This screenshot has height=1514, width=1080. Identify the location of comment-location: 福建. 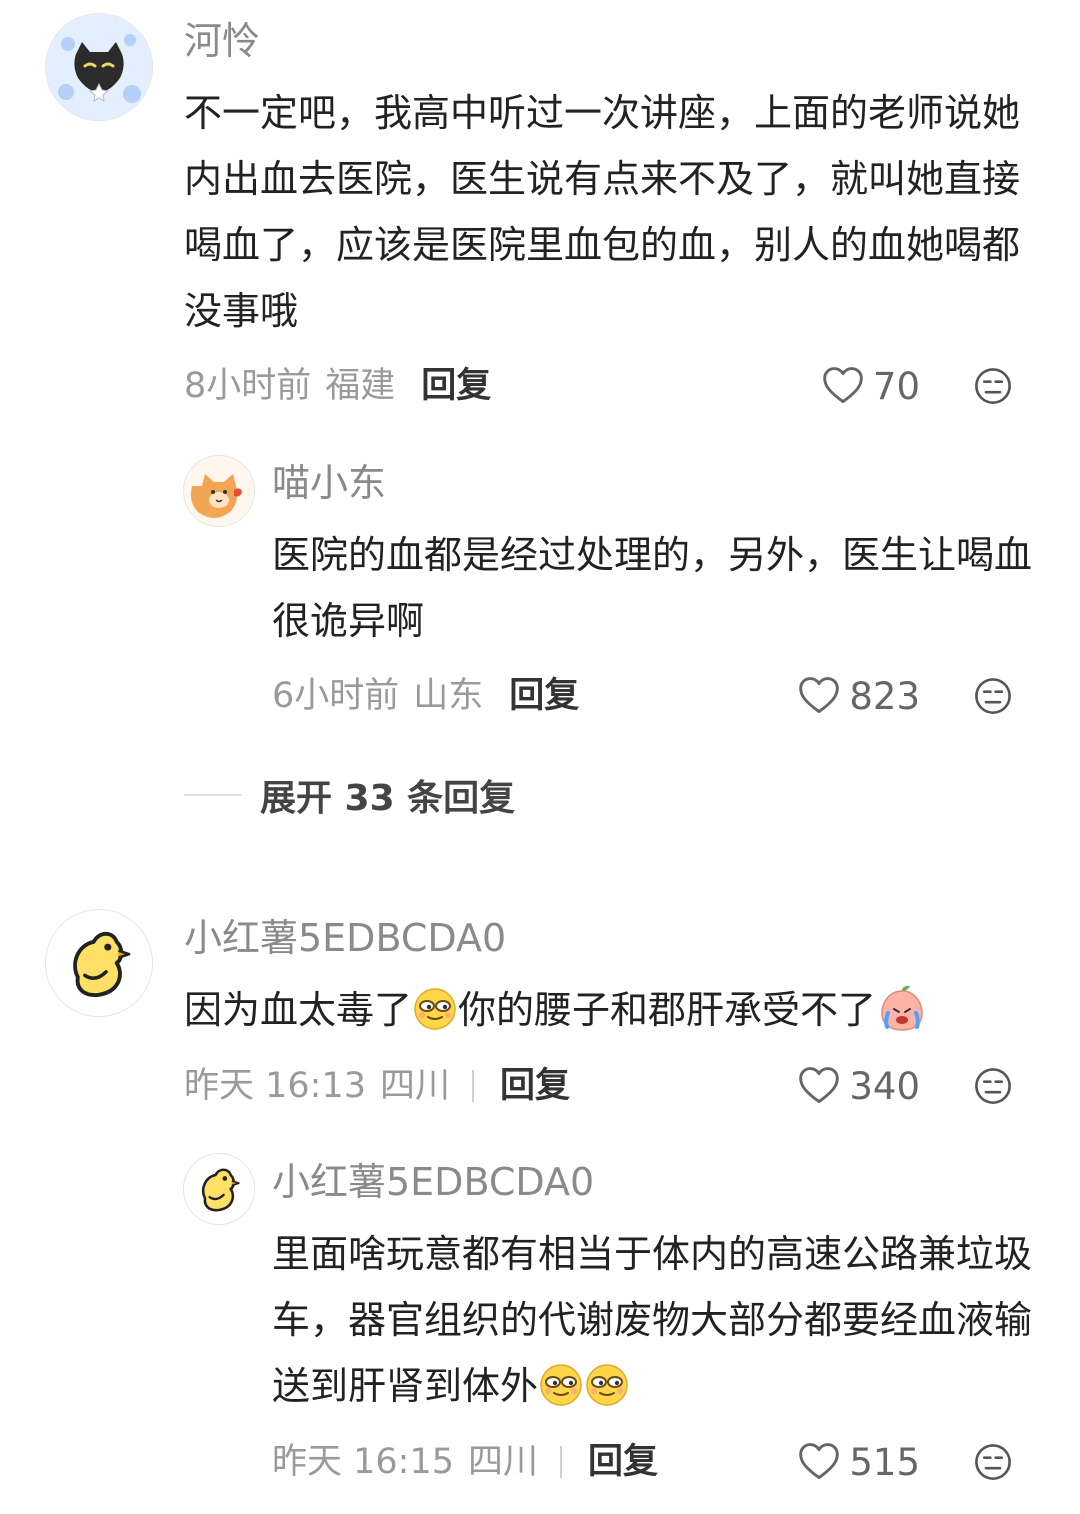
(360, 386).